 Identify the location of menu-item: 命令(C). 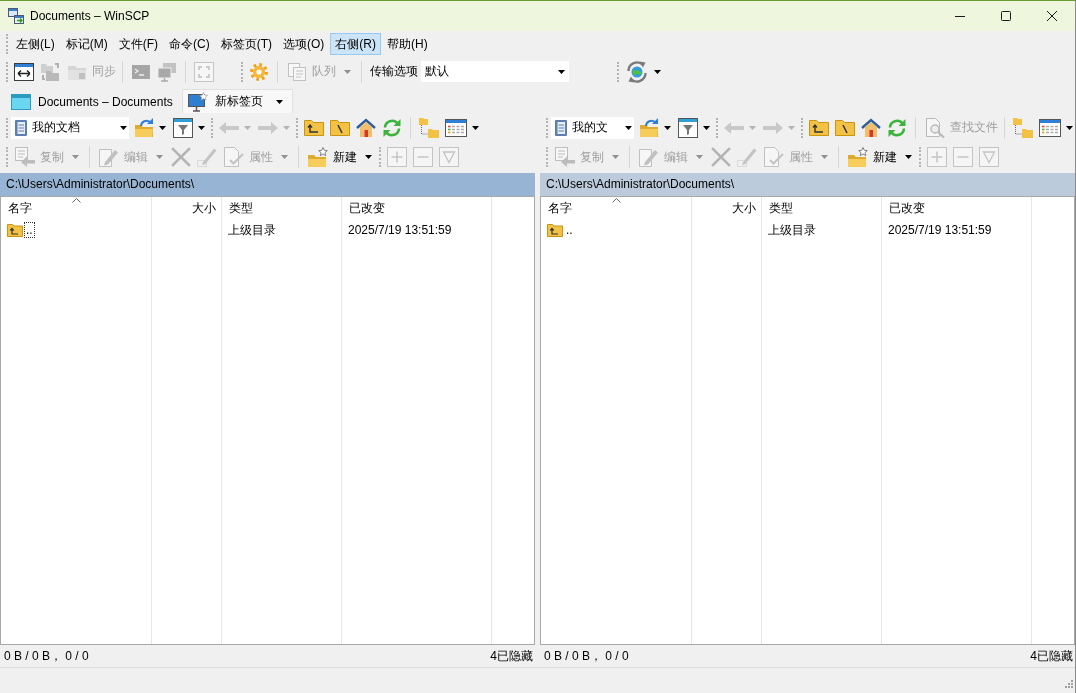
(189, 44).